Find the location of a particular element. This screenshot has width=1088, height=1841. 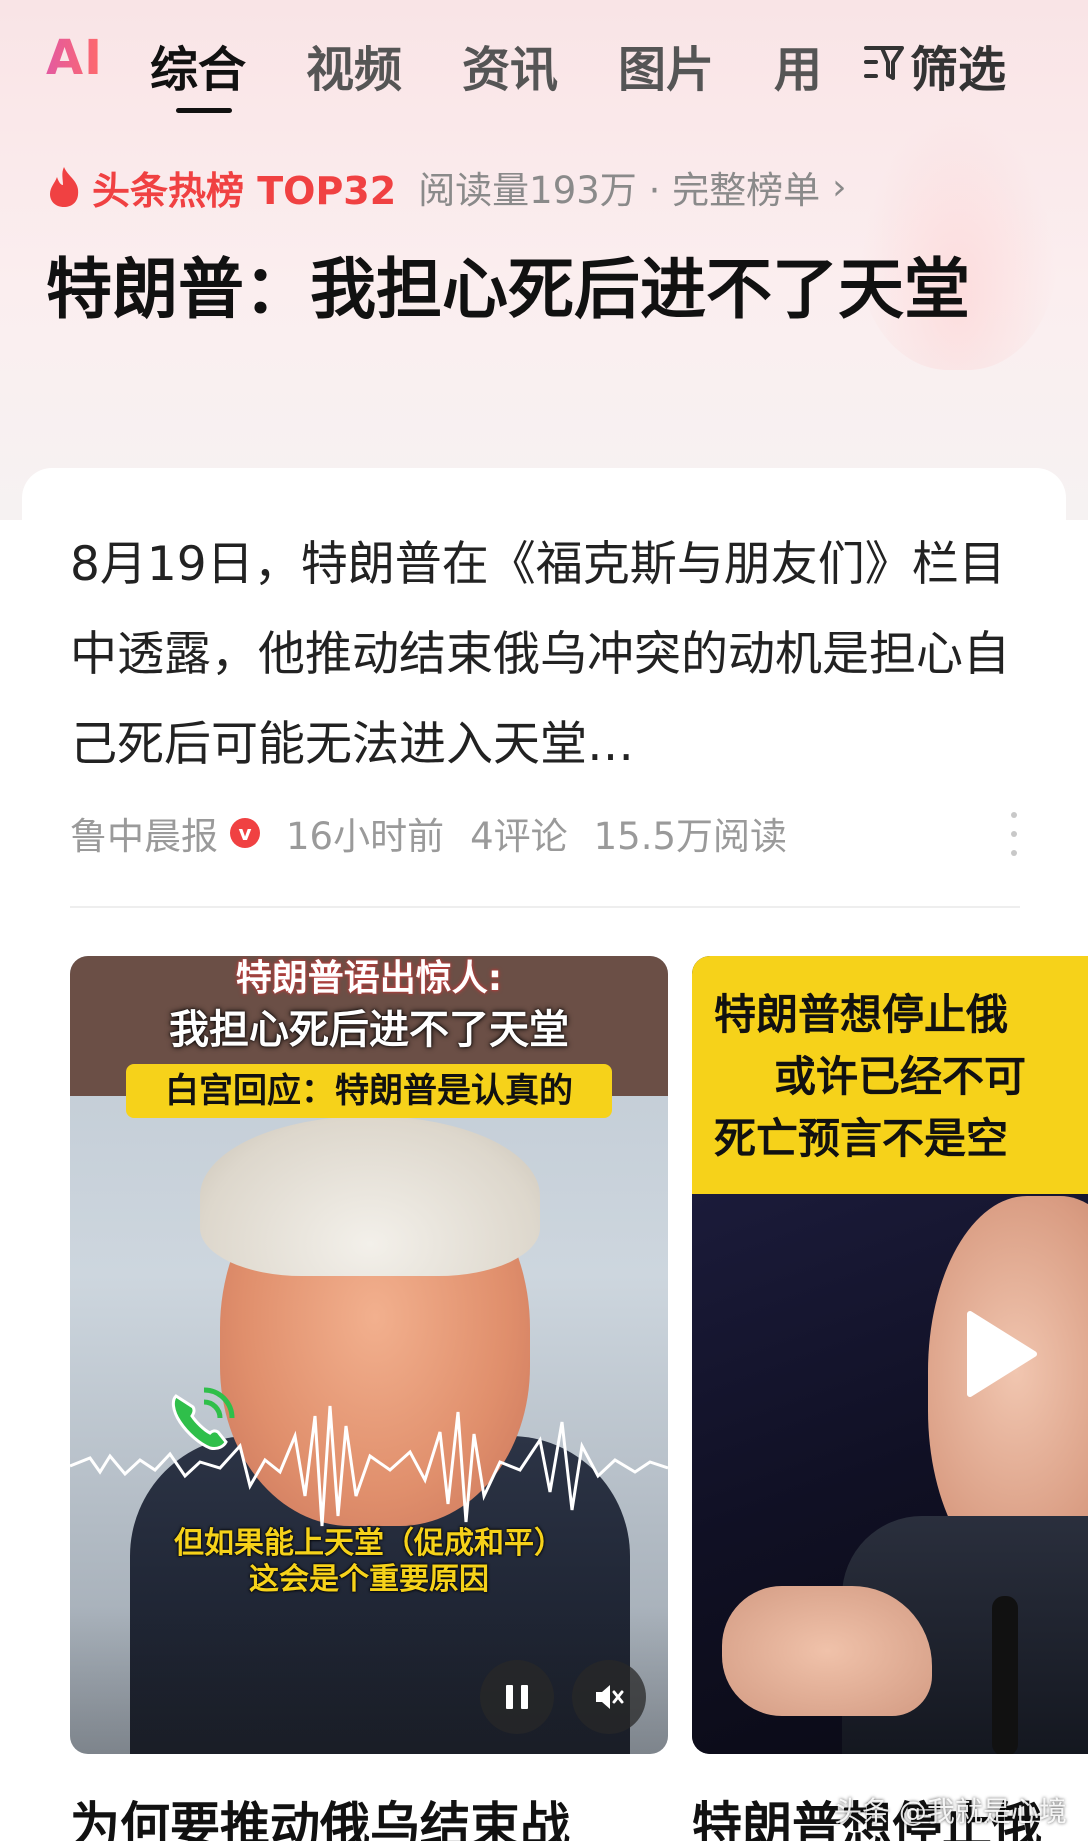

phone-call-icon is located at coordinates (203, 1418).